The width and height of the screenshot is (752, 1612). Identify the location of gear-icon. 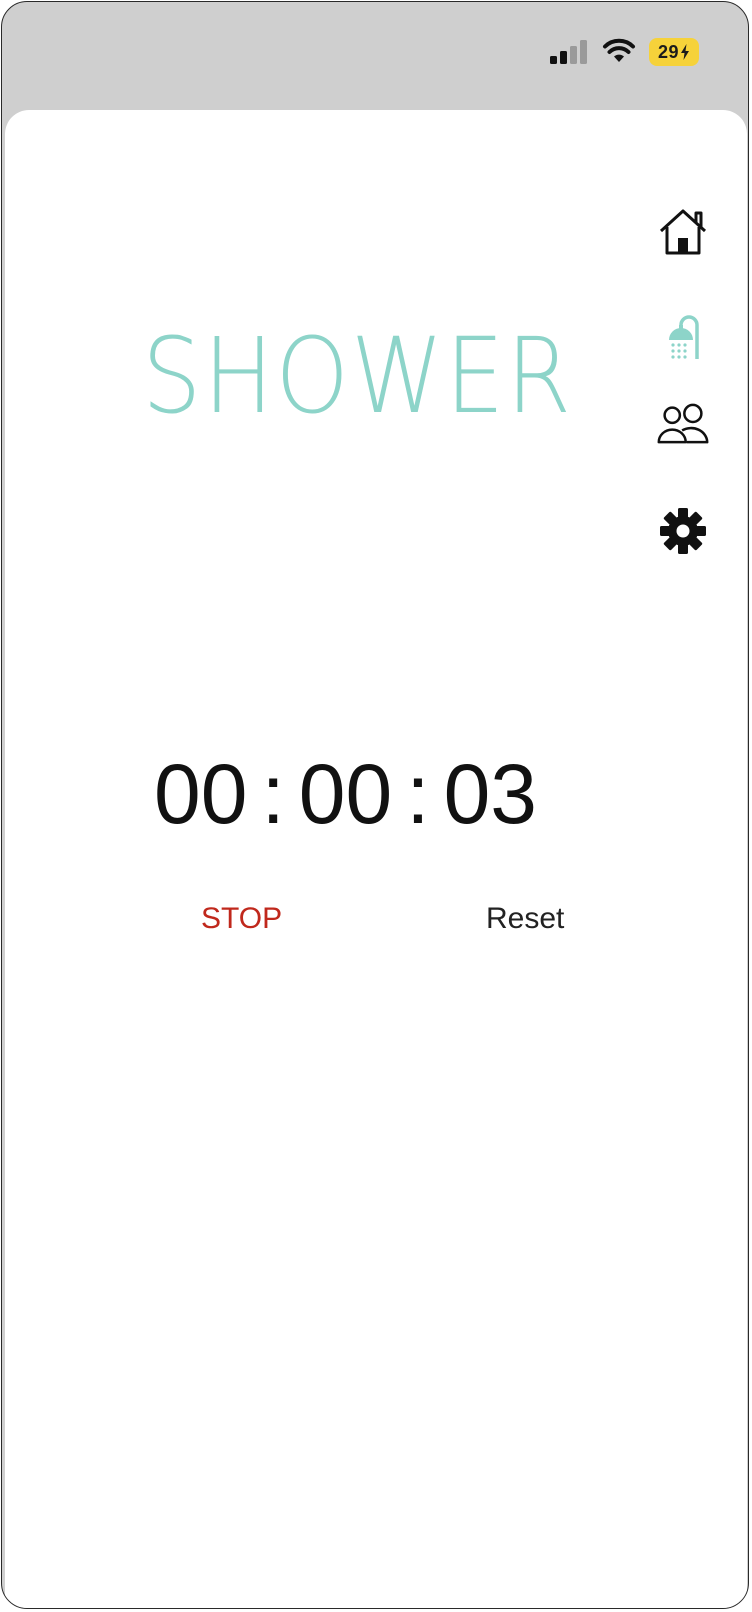
(683, 531).